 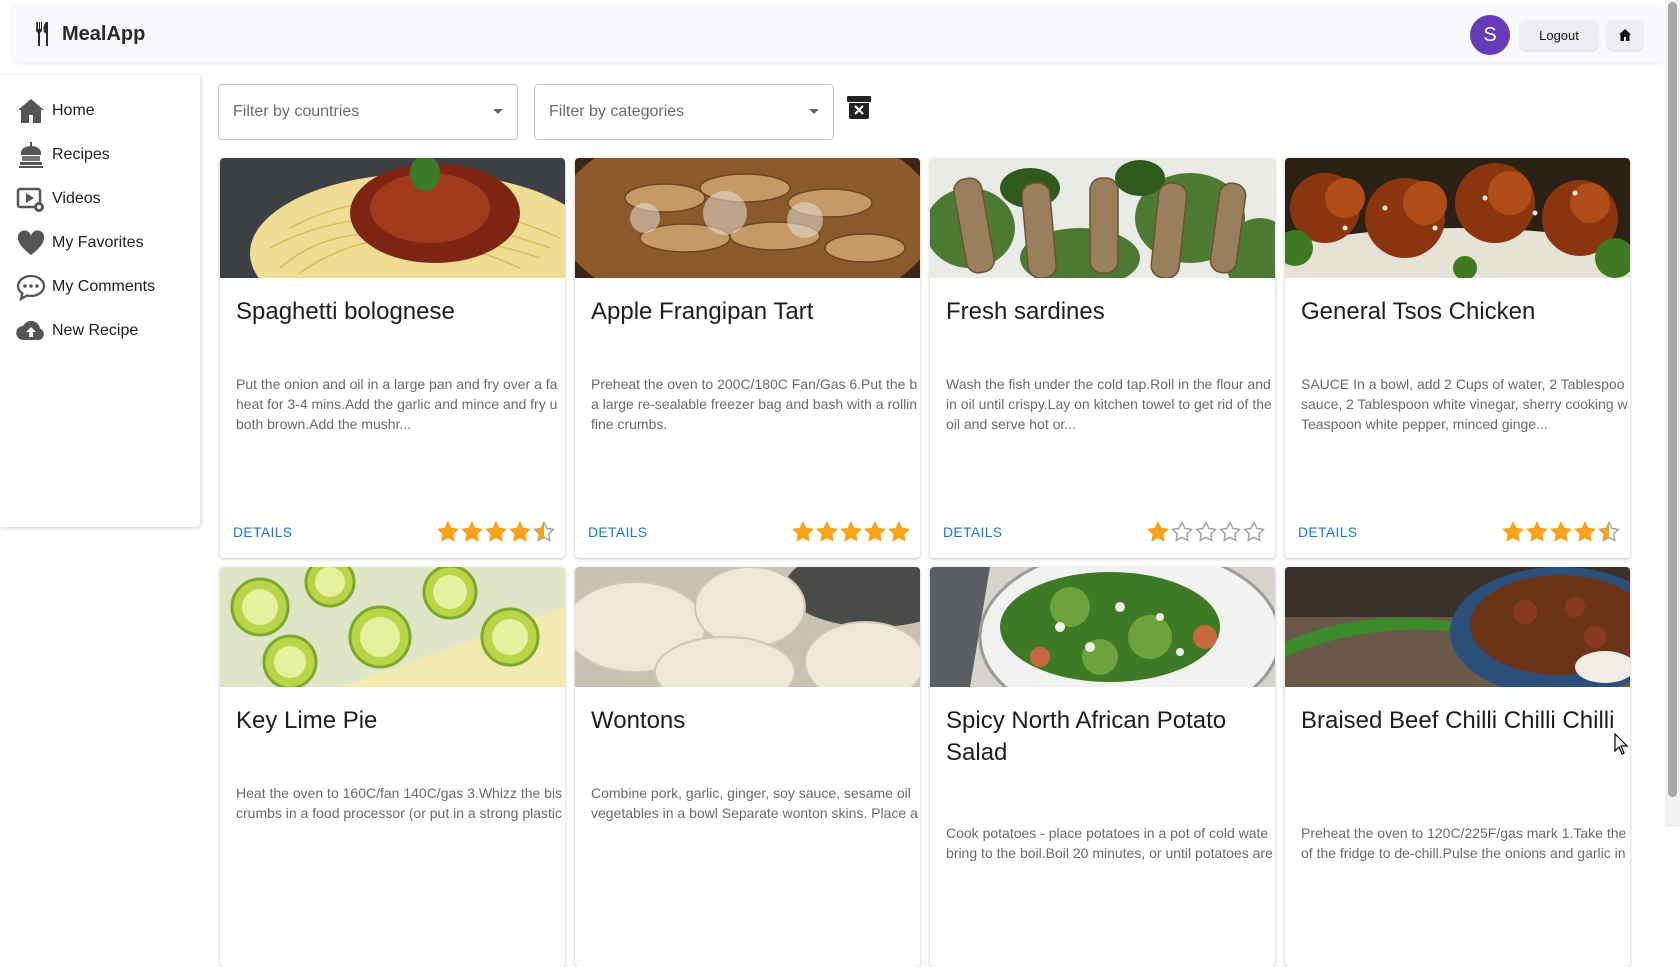 What do you see at coordinates (1458, 720) in the screenshot?
I see `recipe-title: Braised Beef Chilli Chilli Chilli` at bounding box center [1458, 720].